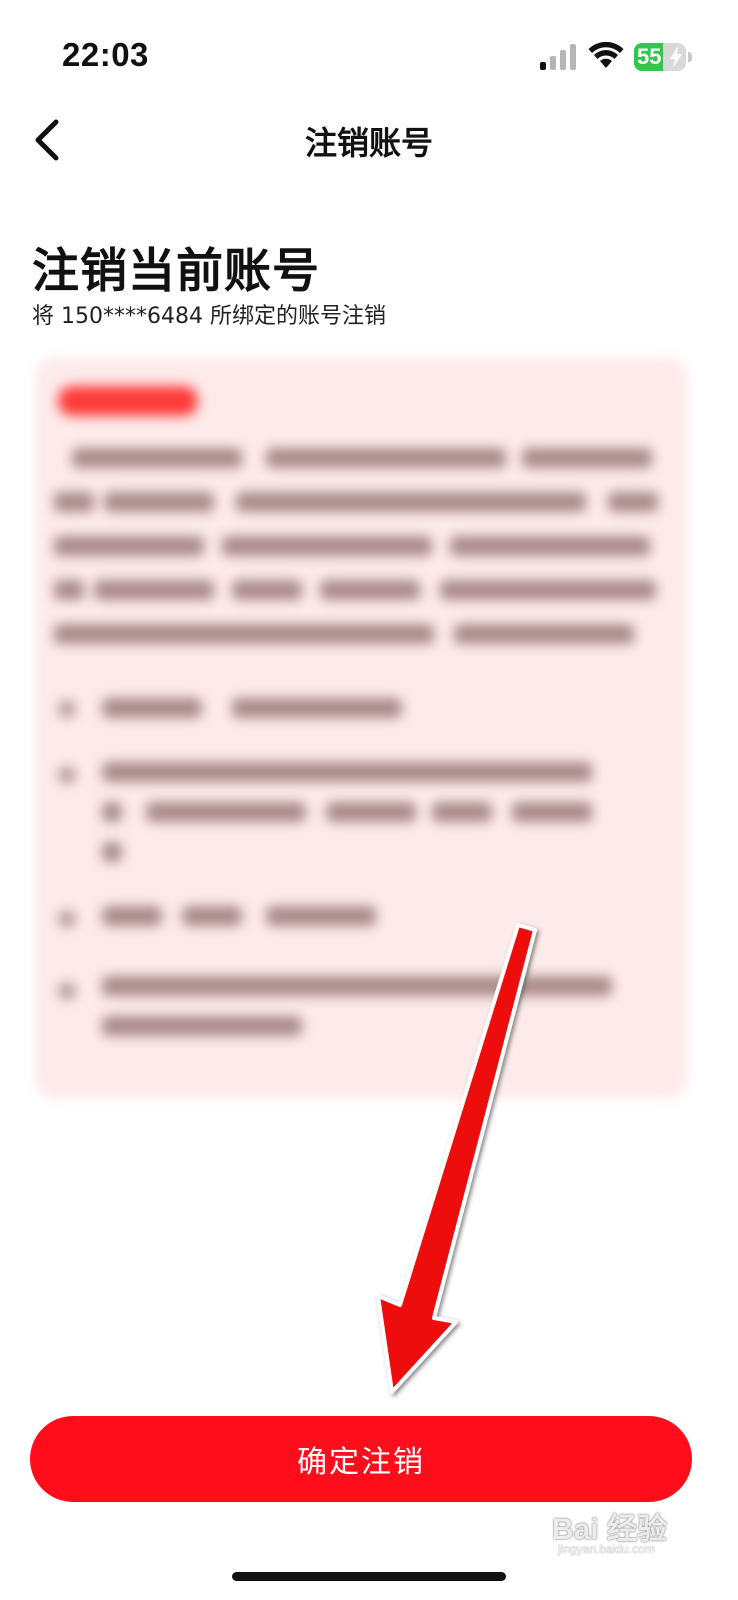  I want to click on watermark-sub: jingyan.baidu.com, so click(606, 1549).